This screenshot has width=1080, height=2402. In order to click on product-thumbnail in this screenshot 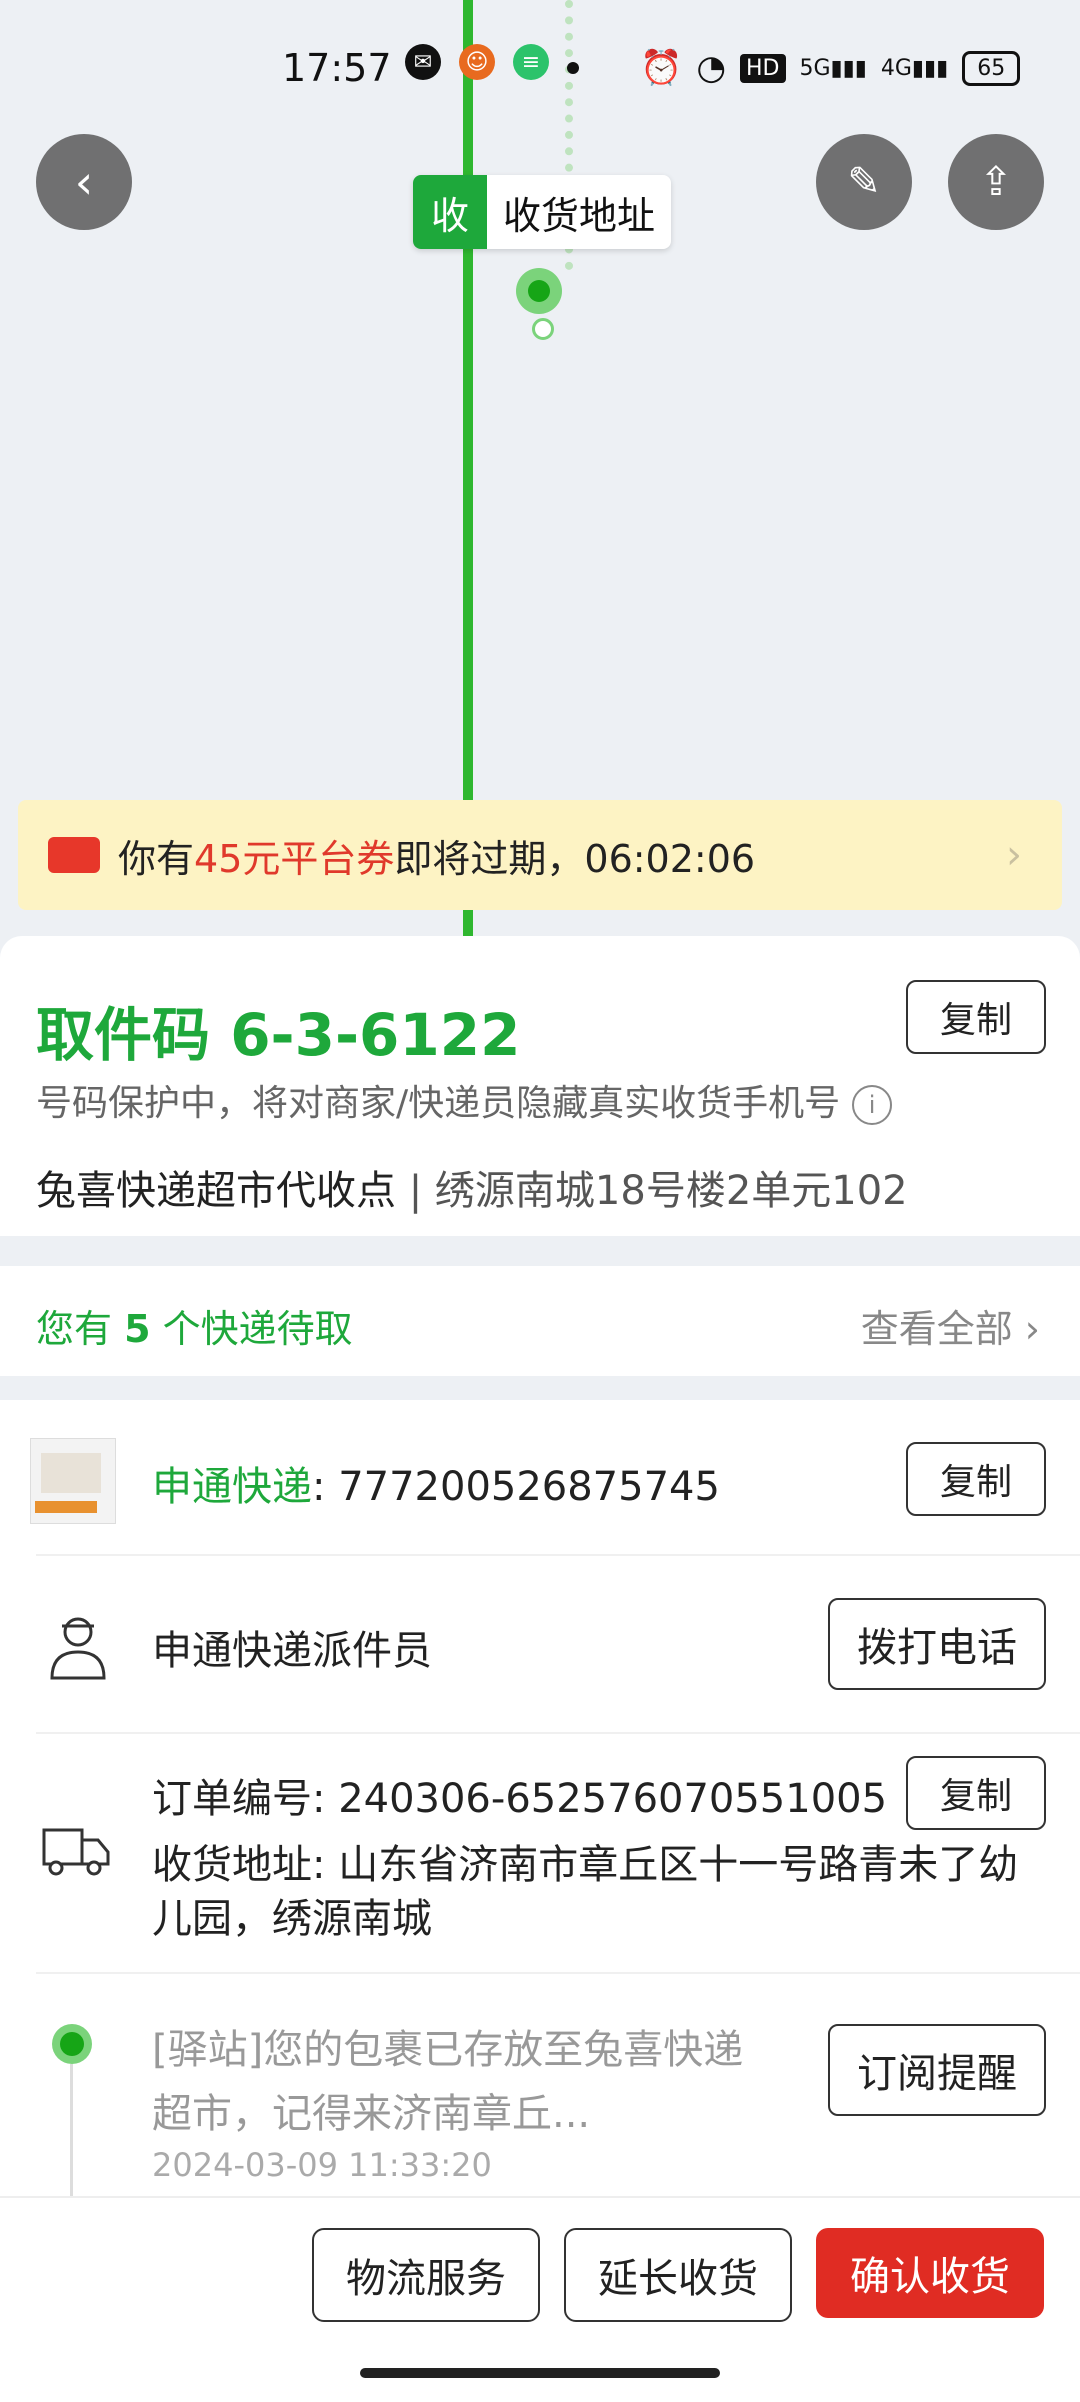, I will do `click(73, 1481)`.